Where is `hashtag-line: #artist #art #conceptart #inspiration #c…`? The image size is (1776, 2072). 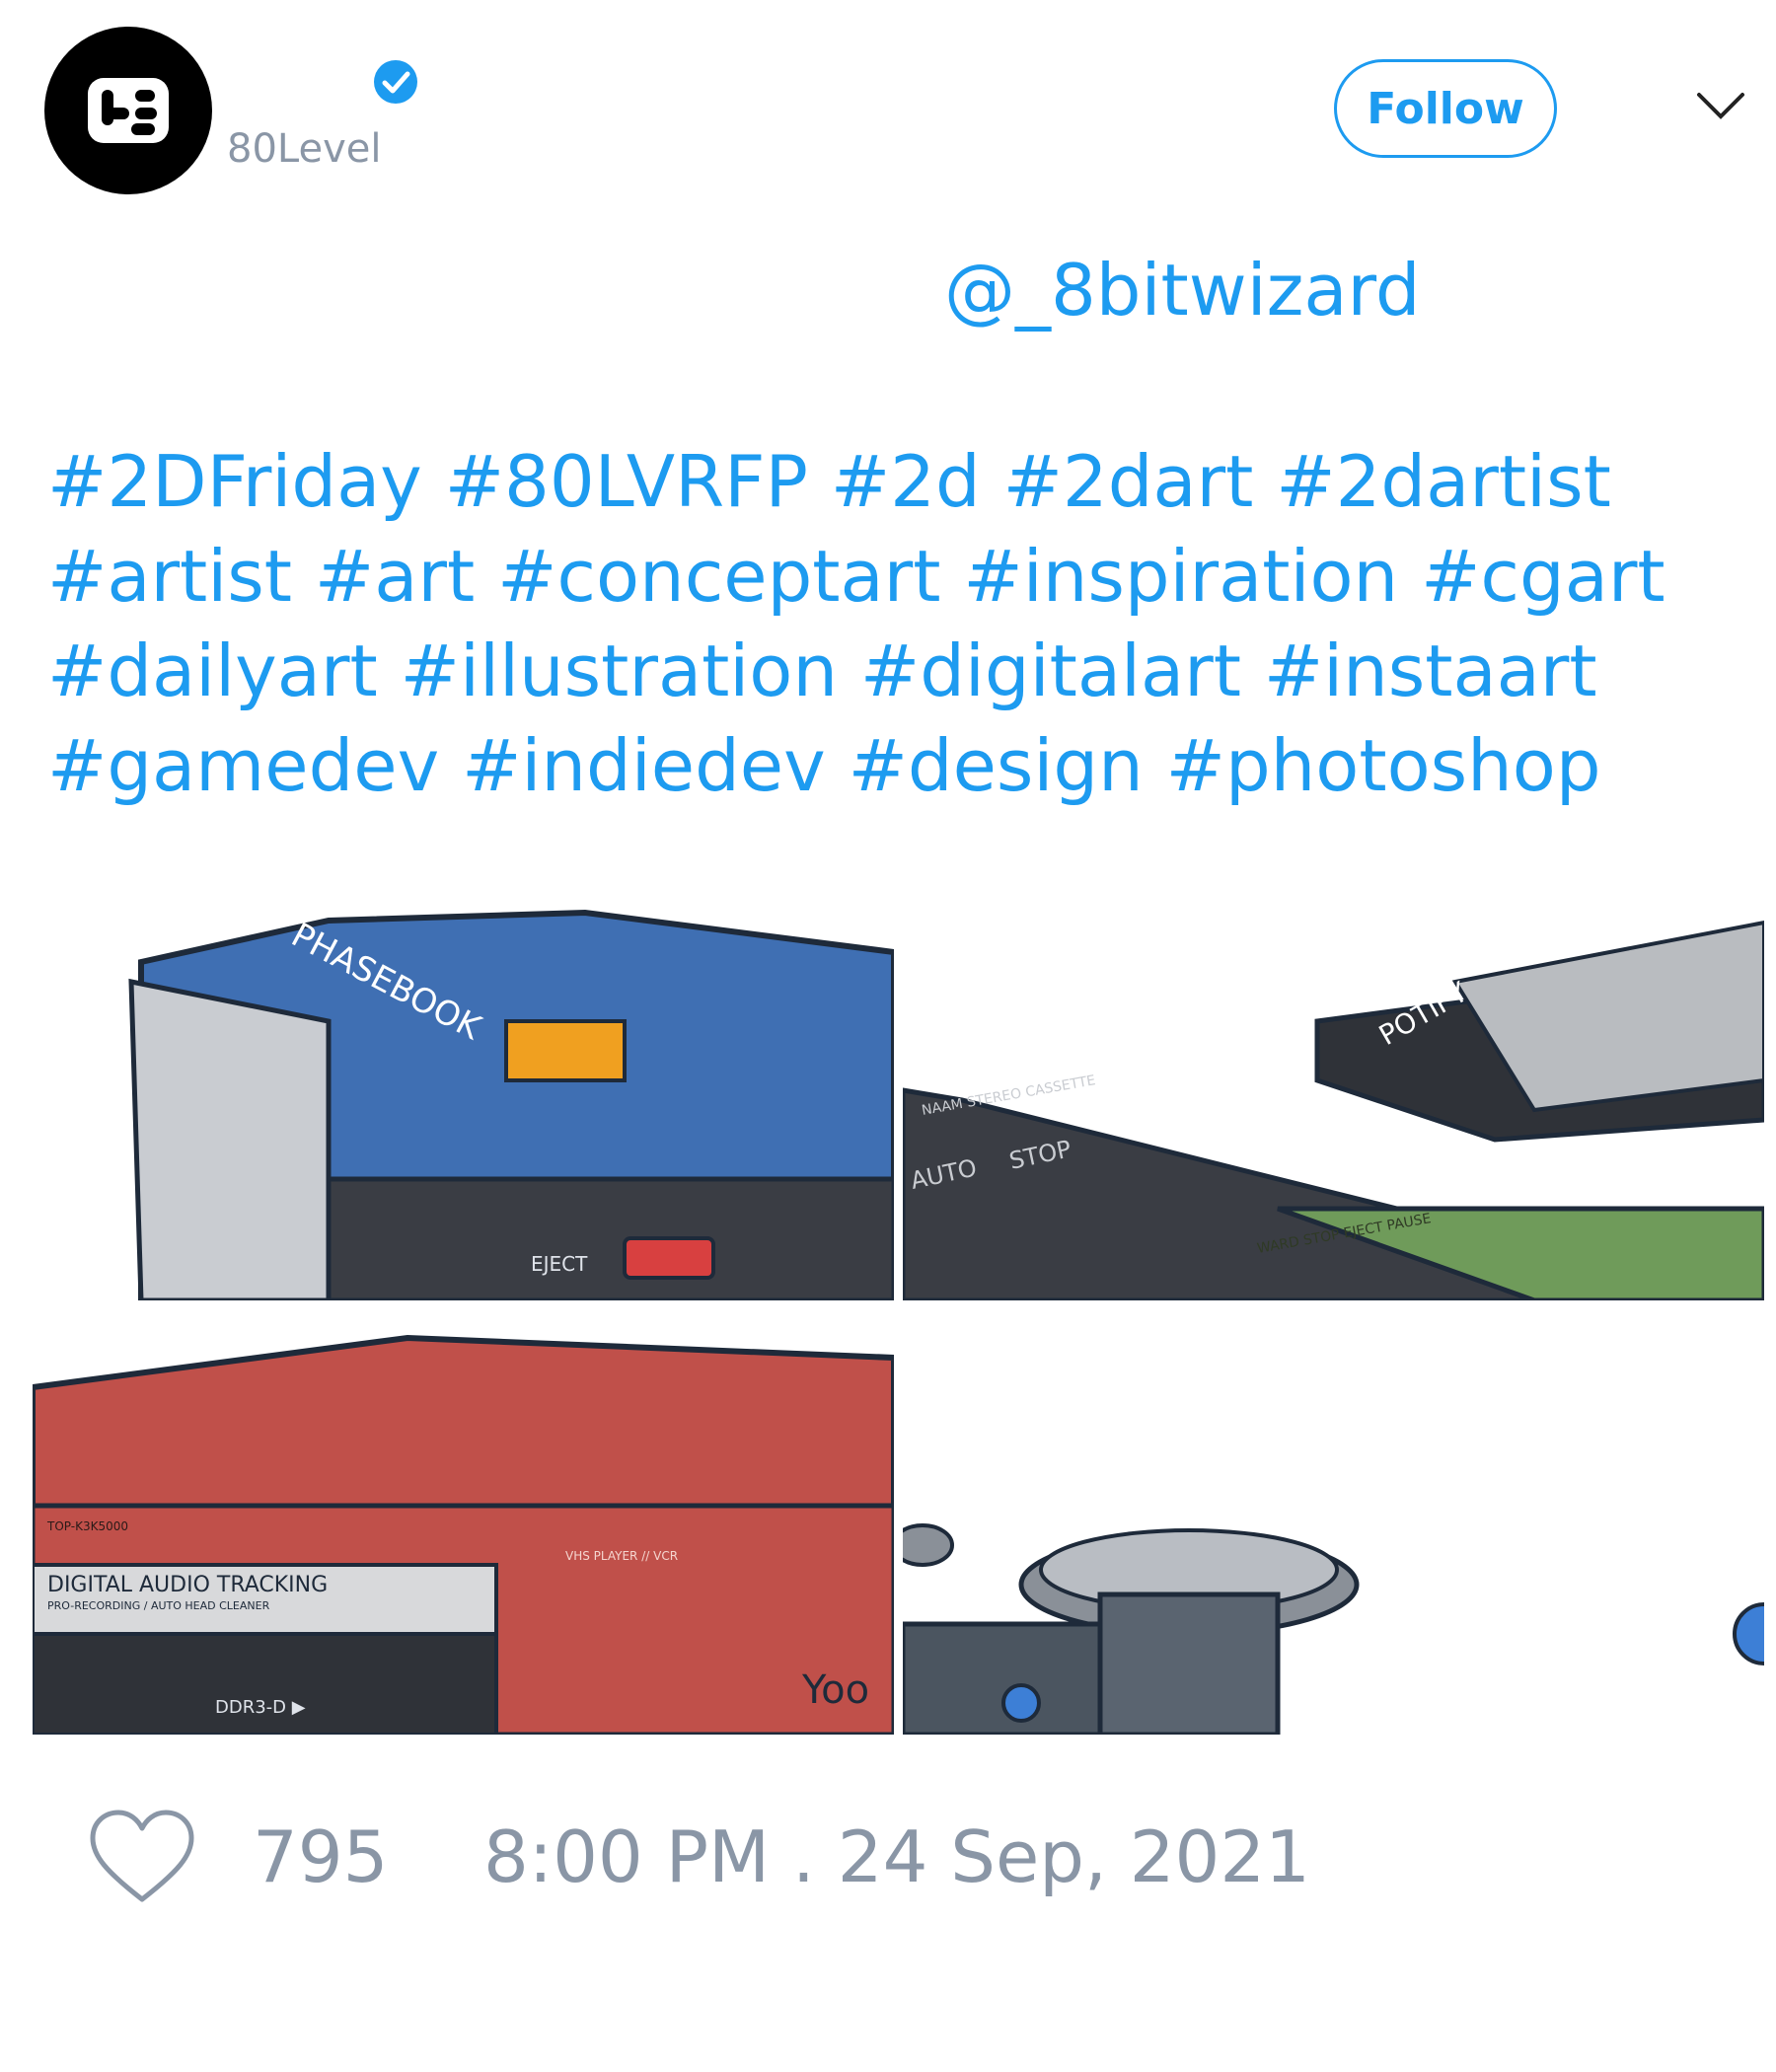 hashtag-line: #artist #art #conceptart #inspiration #c… is located at coordinates (896, 577).